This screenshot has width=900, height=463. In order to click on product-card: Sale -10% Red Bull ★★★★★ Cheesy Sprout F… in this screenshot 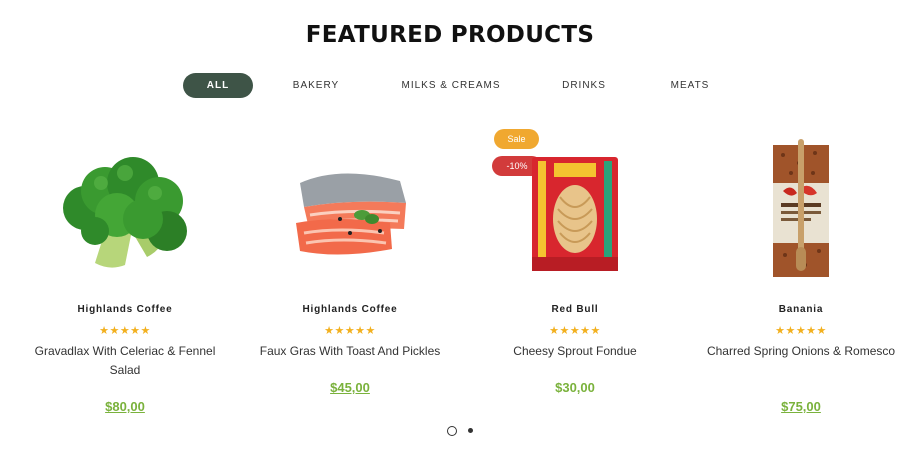, I will do `click(575, 275)`.